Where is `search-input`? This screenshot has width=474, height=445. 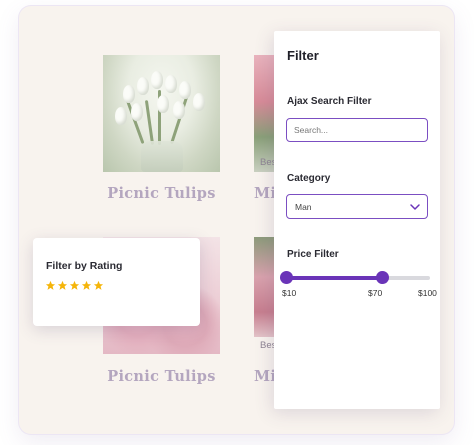
search-input is located at coordinates (357, 130).